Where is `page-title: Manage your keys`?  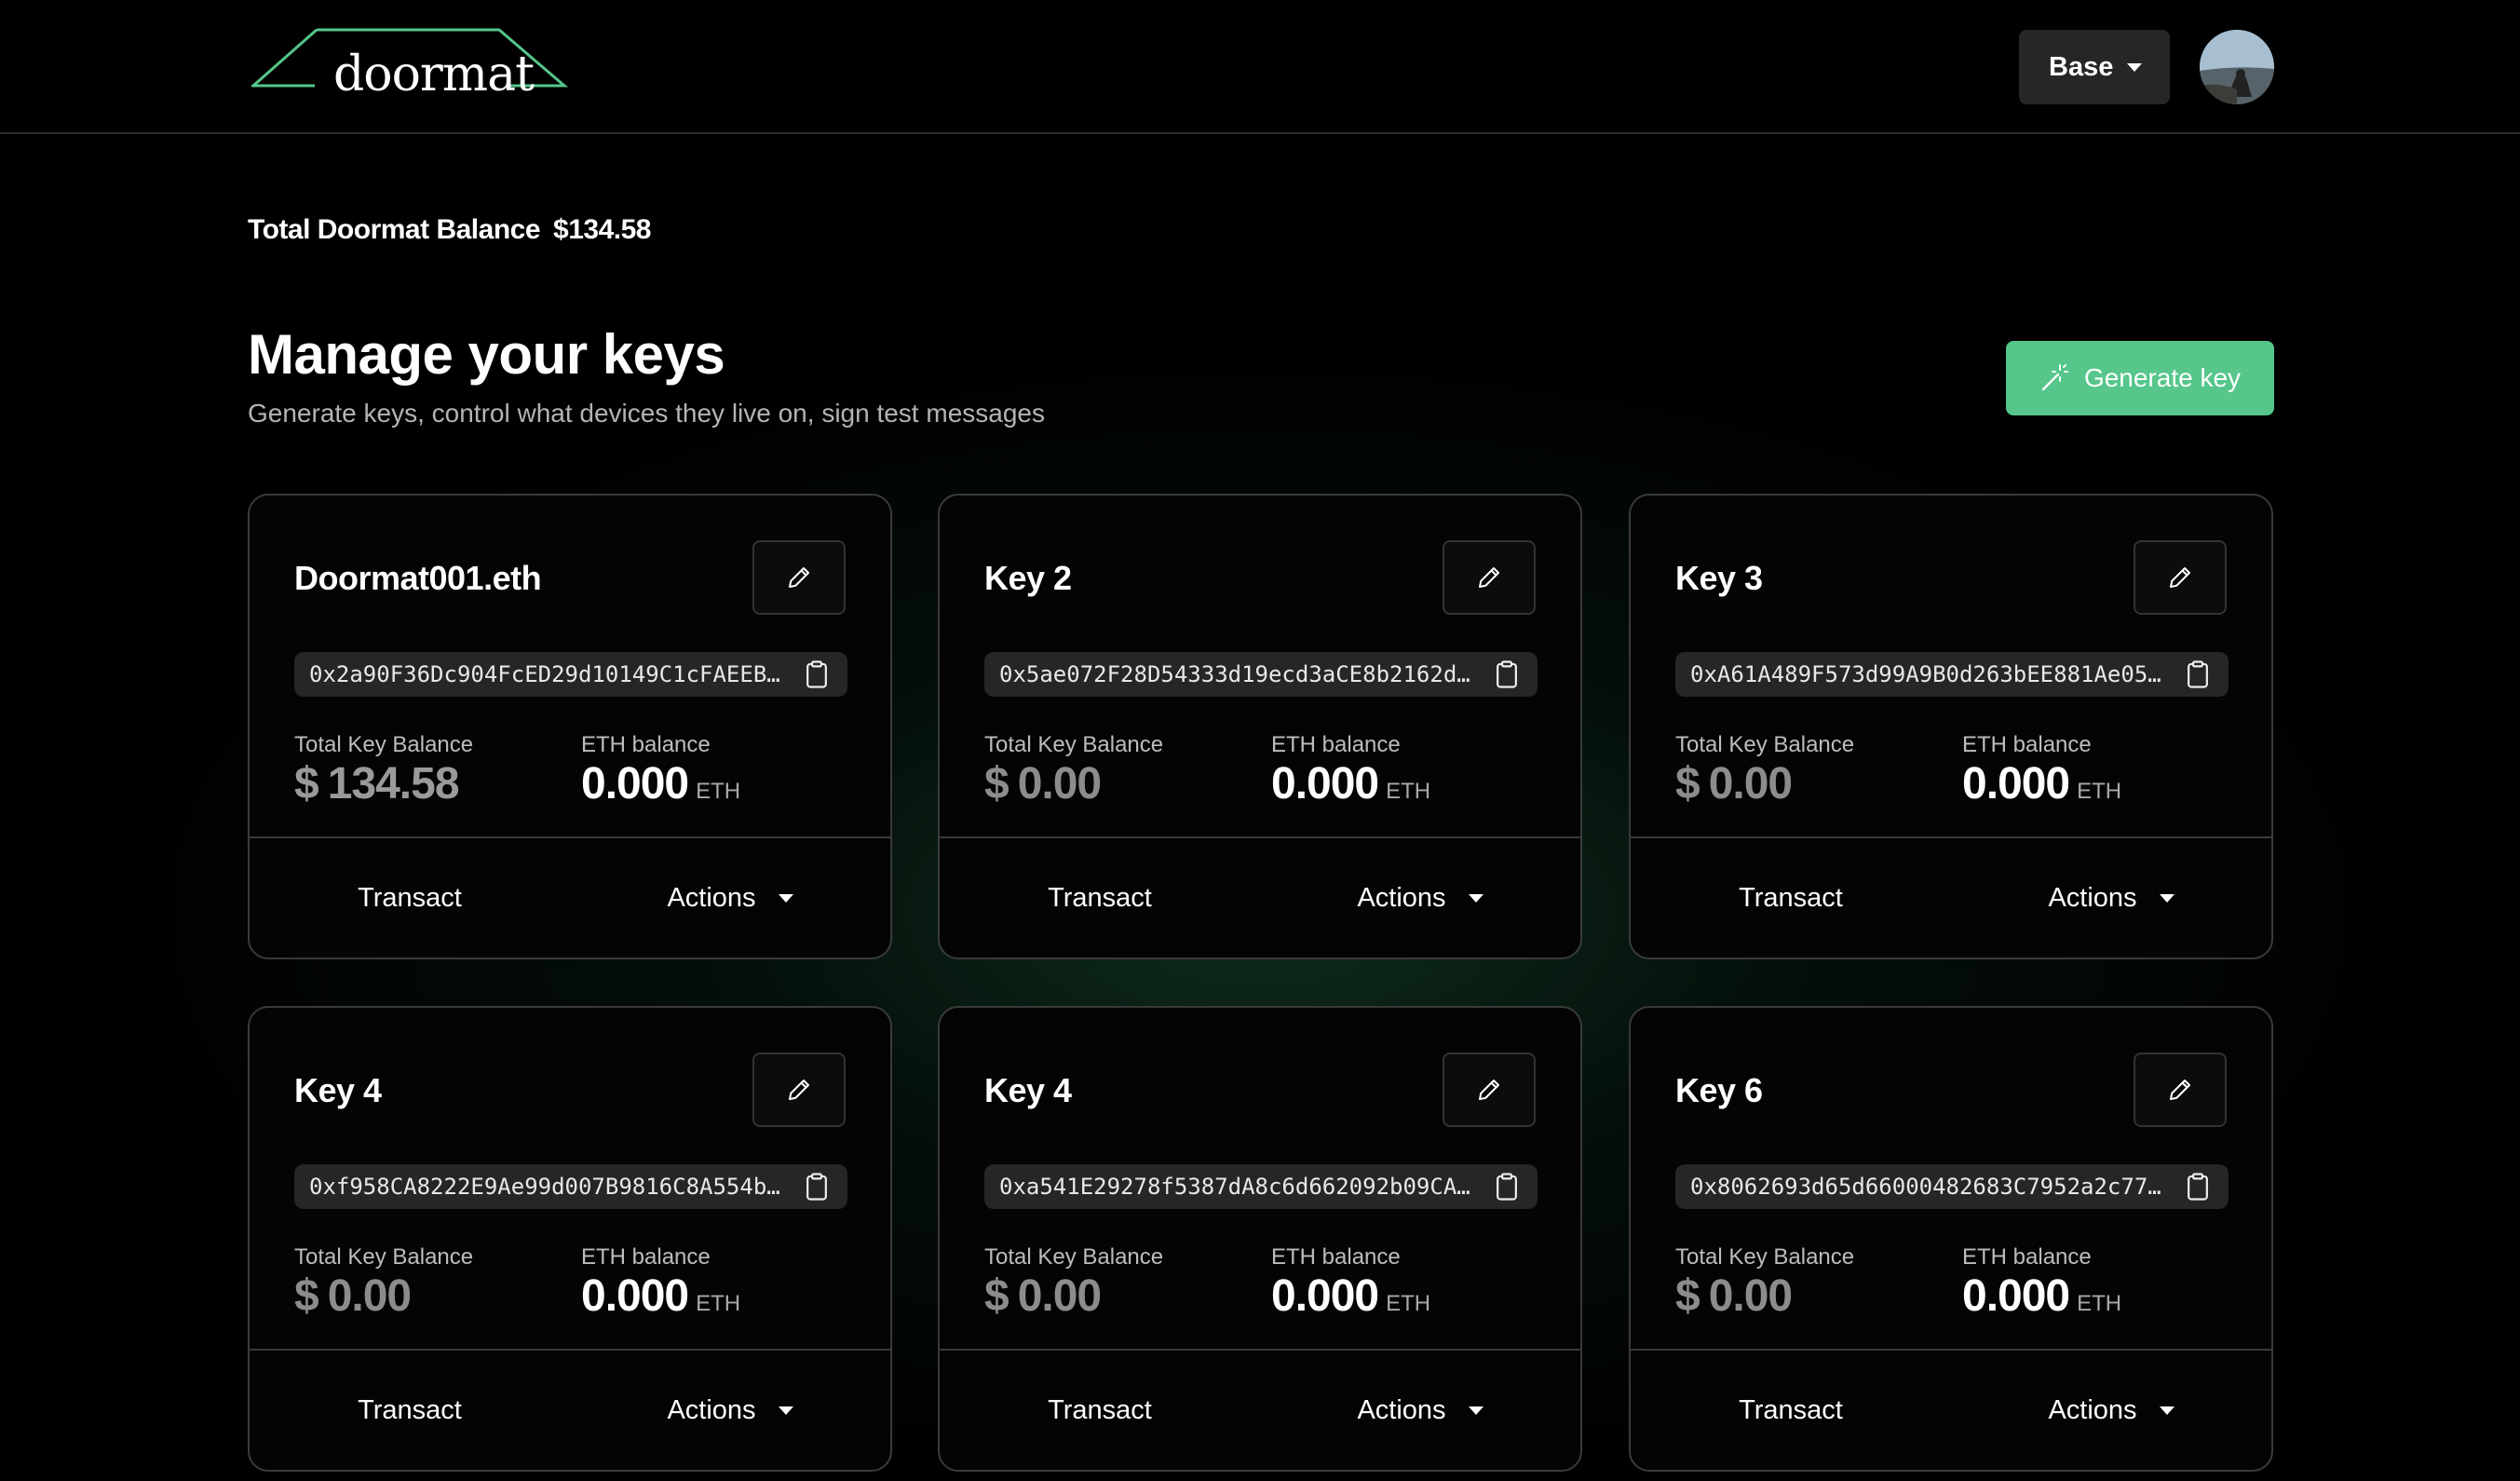 page-title: Manage your keys is located at coordinates (486, 355).